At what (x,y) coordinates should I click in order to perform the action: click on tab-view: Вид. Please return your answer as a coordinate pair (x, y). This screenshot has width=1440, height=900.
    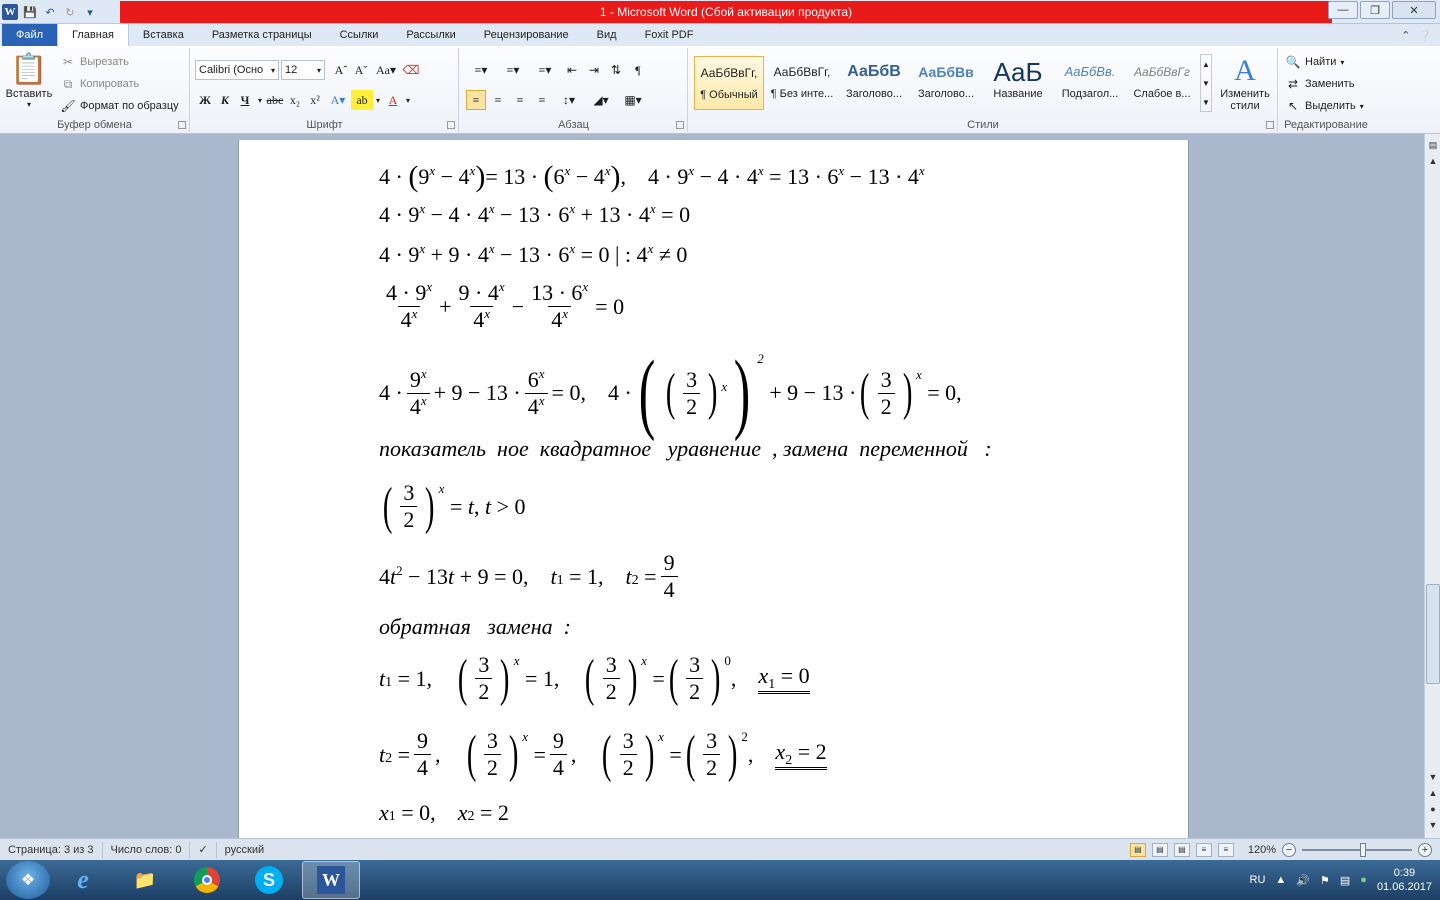
    Looking at the image, I should click on (607, 35).